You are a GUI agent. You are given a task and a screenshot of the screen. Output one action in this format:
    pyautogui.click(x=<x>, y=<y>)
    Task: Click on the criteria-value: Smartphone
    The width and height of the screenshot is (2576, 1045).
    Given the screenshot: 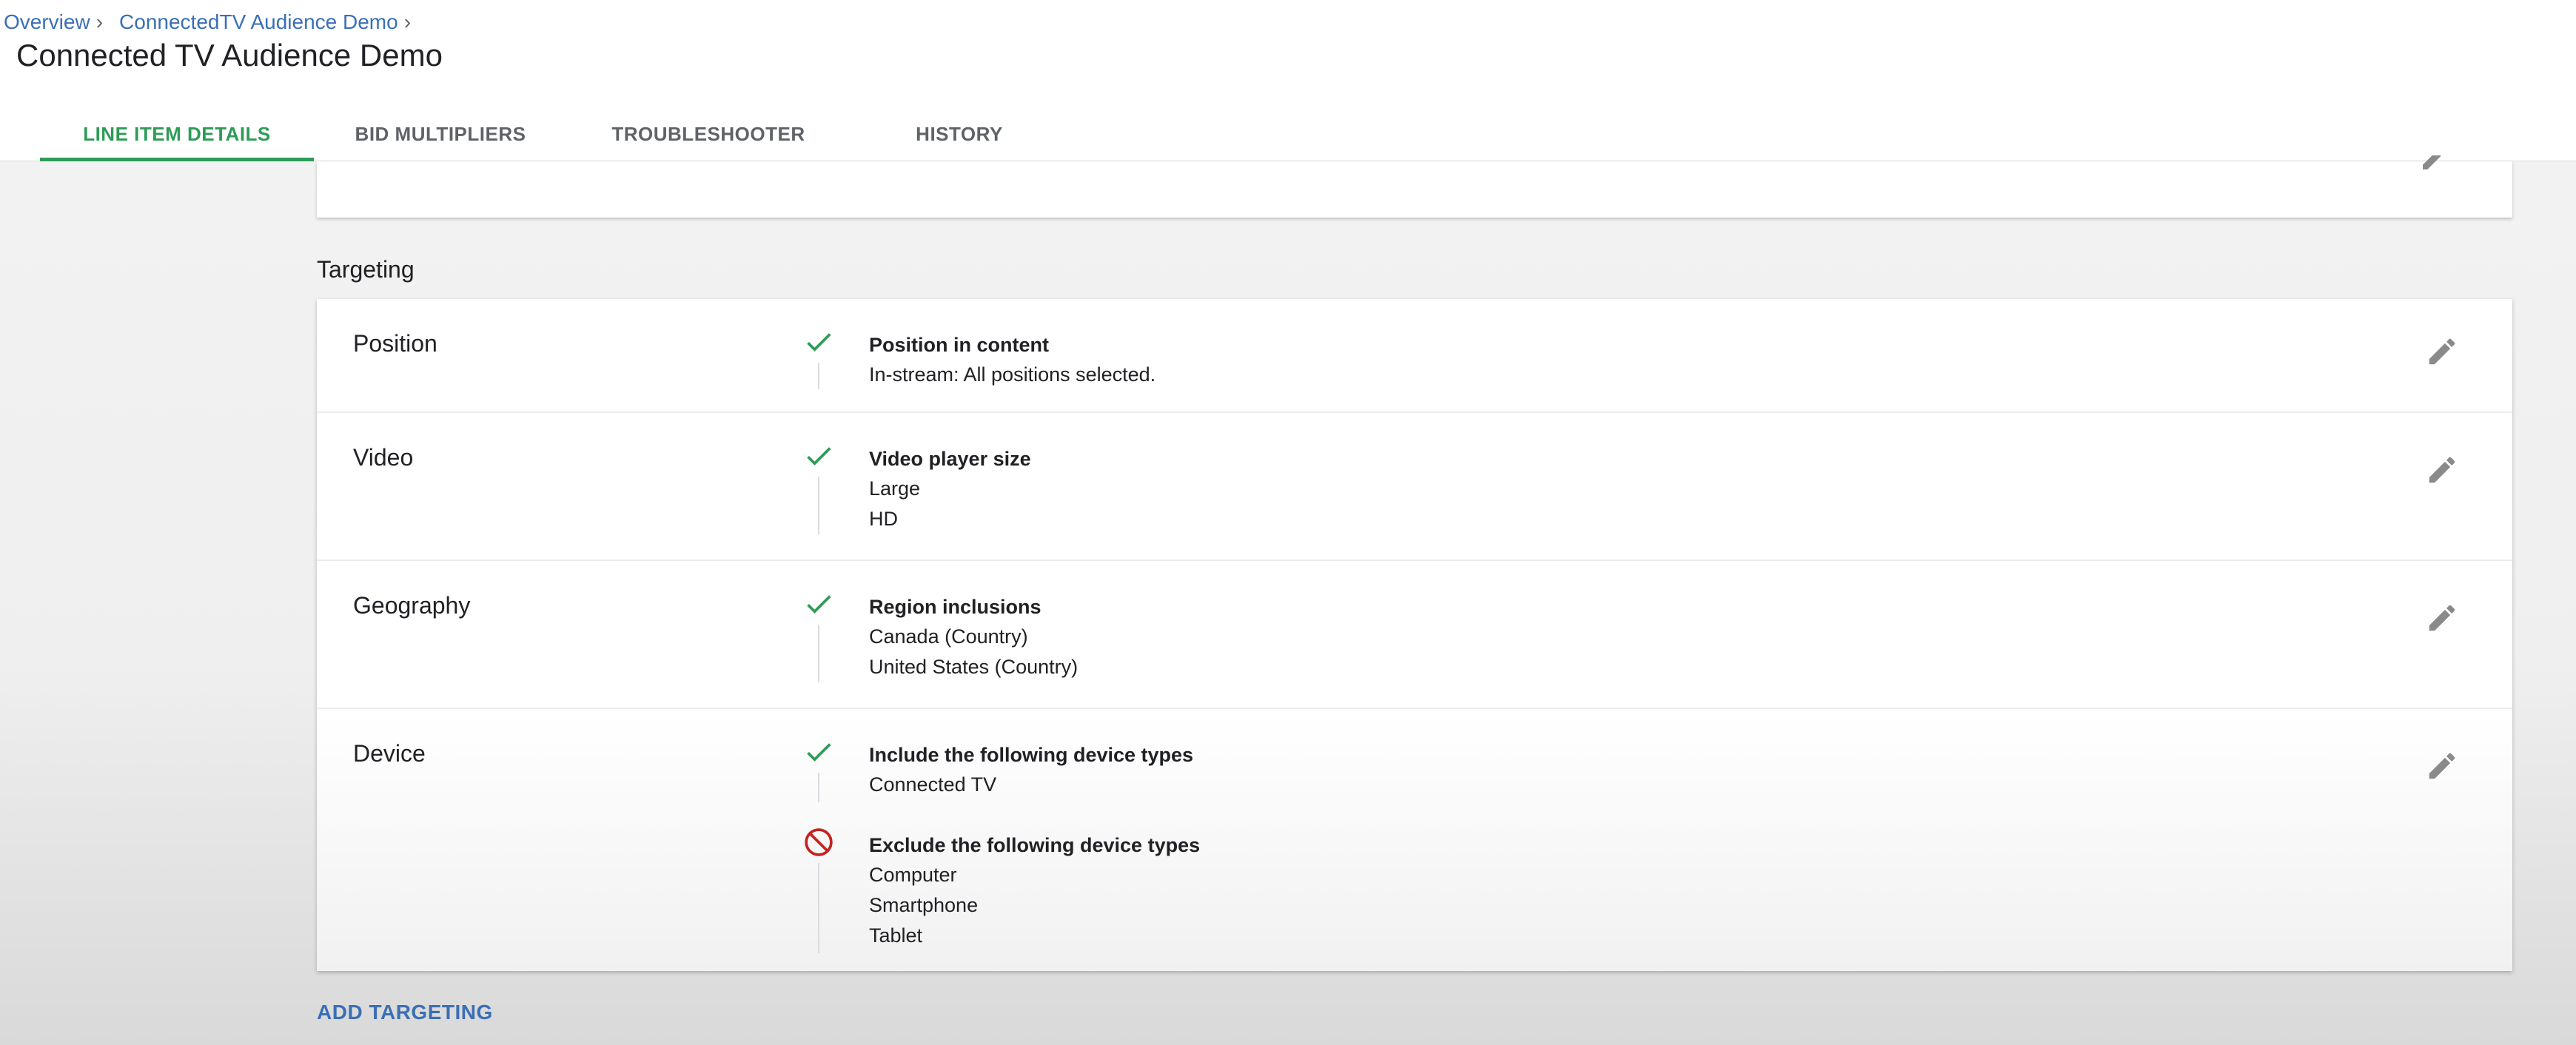 What is the action you would take?
    pyautogui.click(x=924, y=905)
    